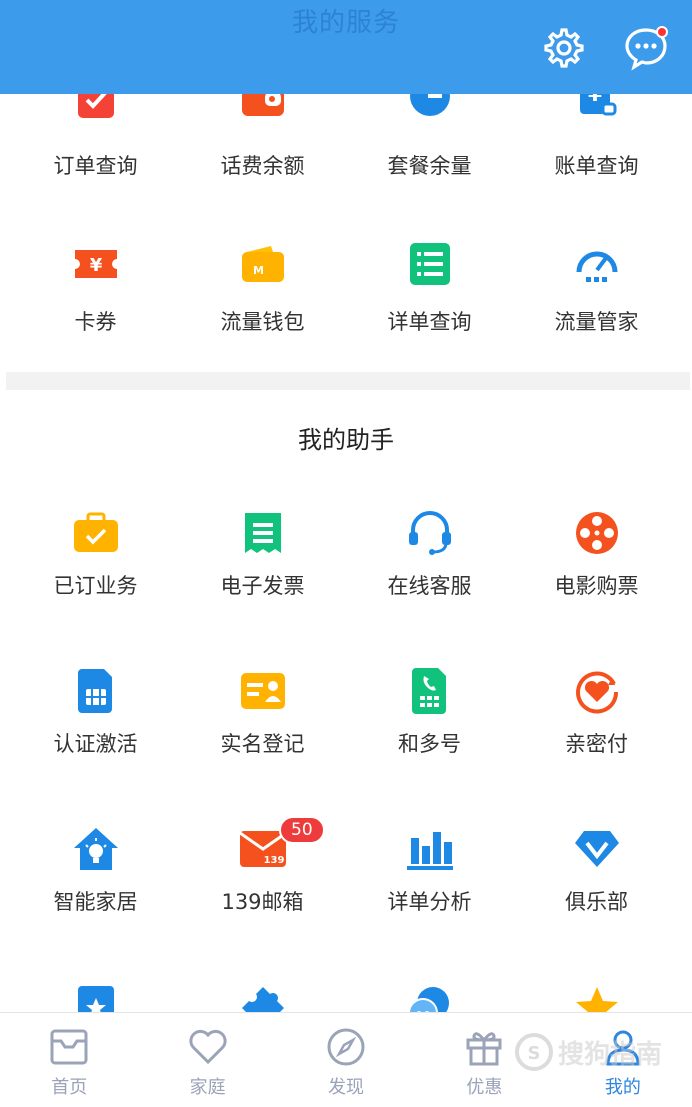  I want to click on home-icon, so click(69, 1047).